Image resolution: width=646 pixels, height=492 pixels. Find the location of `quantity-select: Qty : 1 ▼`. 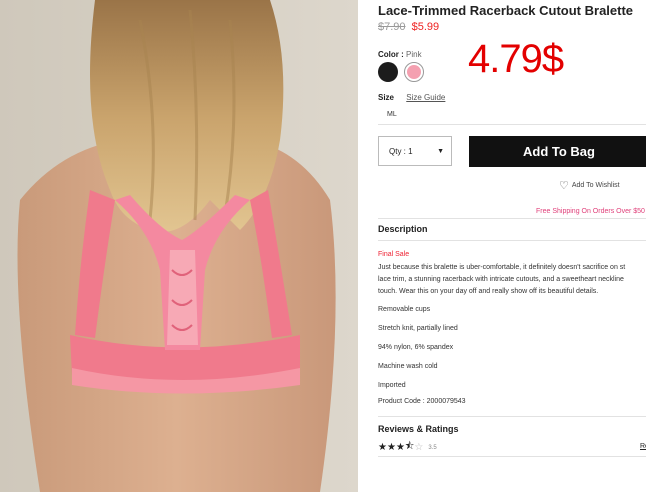

quantity-select: Qty : 1 ▼ is located at coordinates (415, 151).